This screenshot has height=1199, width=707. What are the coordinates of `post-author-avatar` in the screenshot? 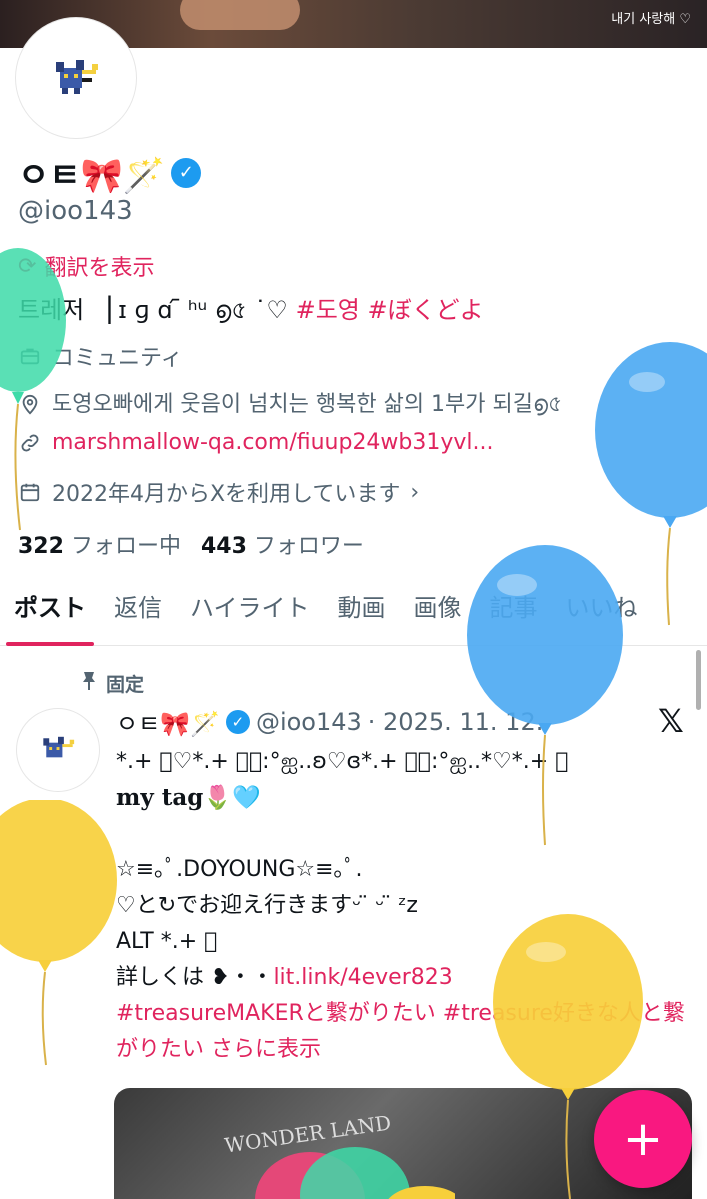 It's located at (58, 750).